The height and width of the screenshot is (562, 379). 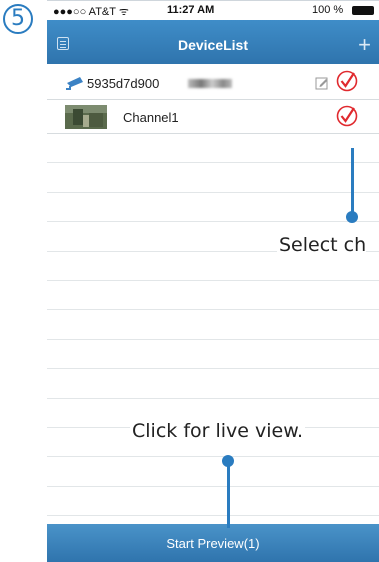 I want to click on device-list: 5935d7d900 Channel1, so click(x=213, y=99).